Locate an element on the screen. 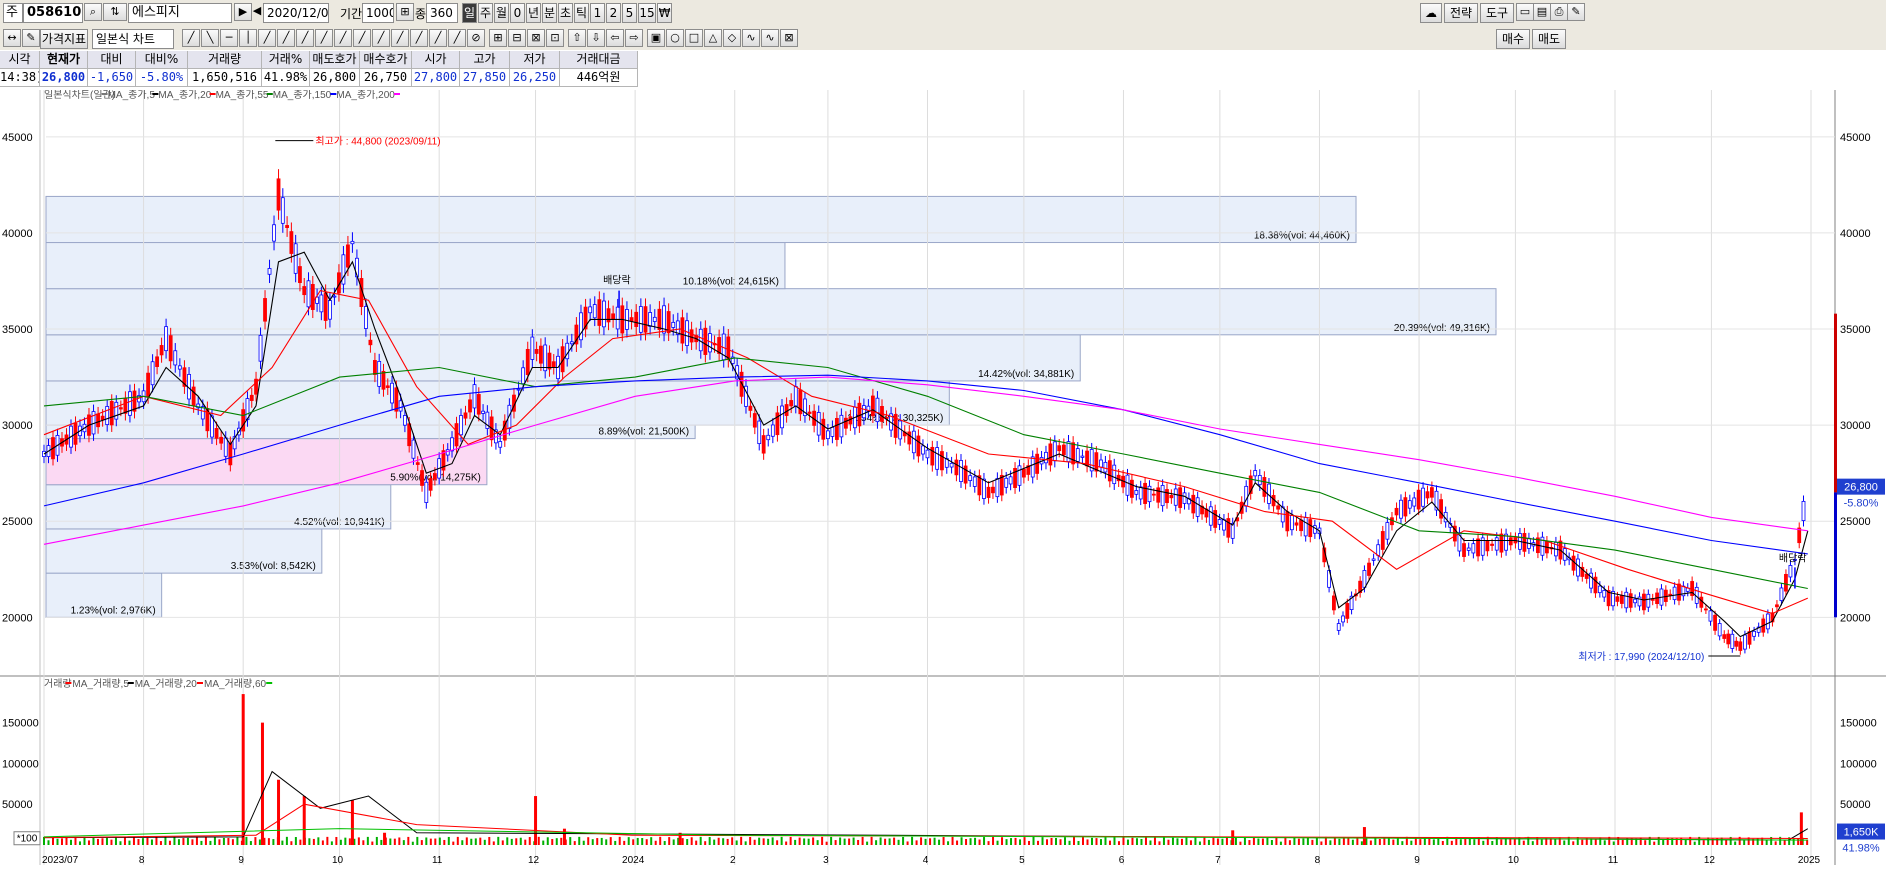  diamond-icon: ◇ is located at coordinates (732, 38).